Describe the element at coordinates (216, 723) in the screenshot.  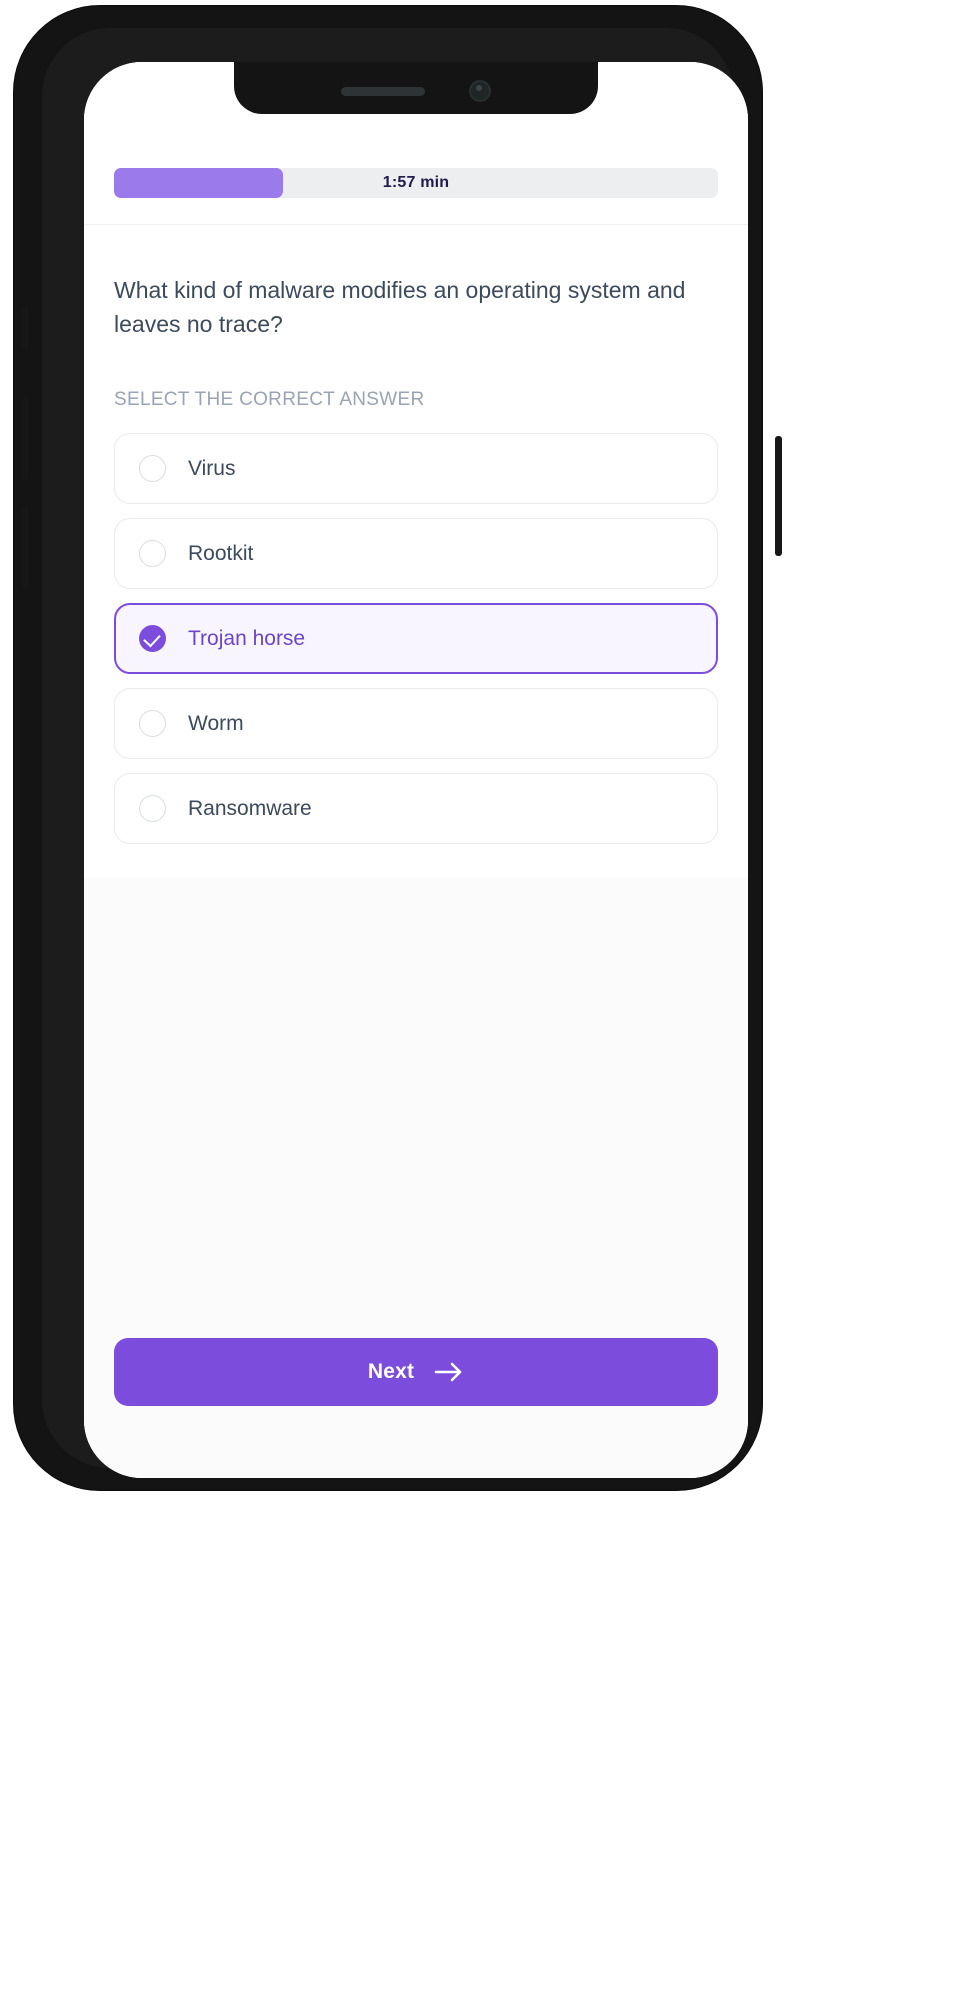
I see `answer-option-label: Worm` at that location.